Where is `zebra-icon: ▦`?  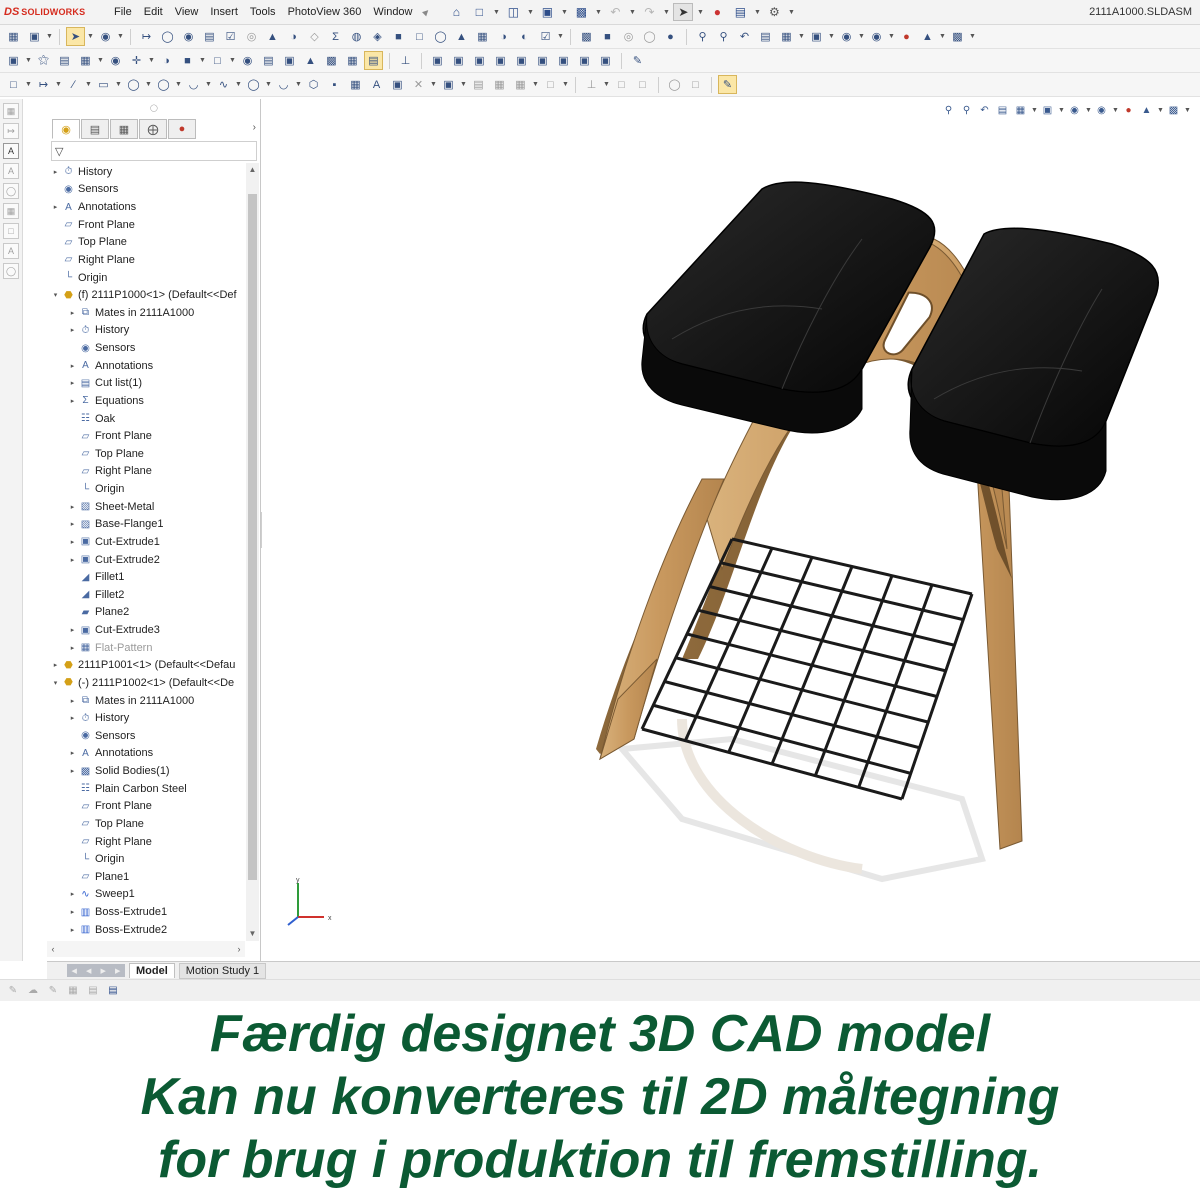
zebra-icon: ▦ is located at coordinates (482, 36).